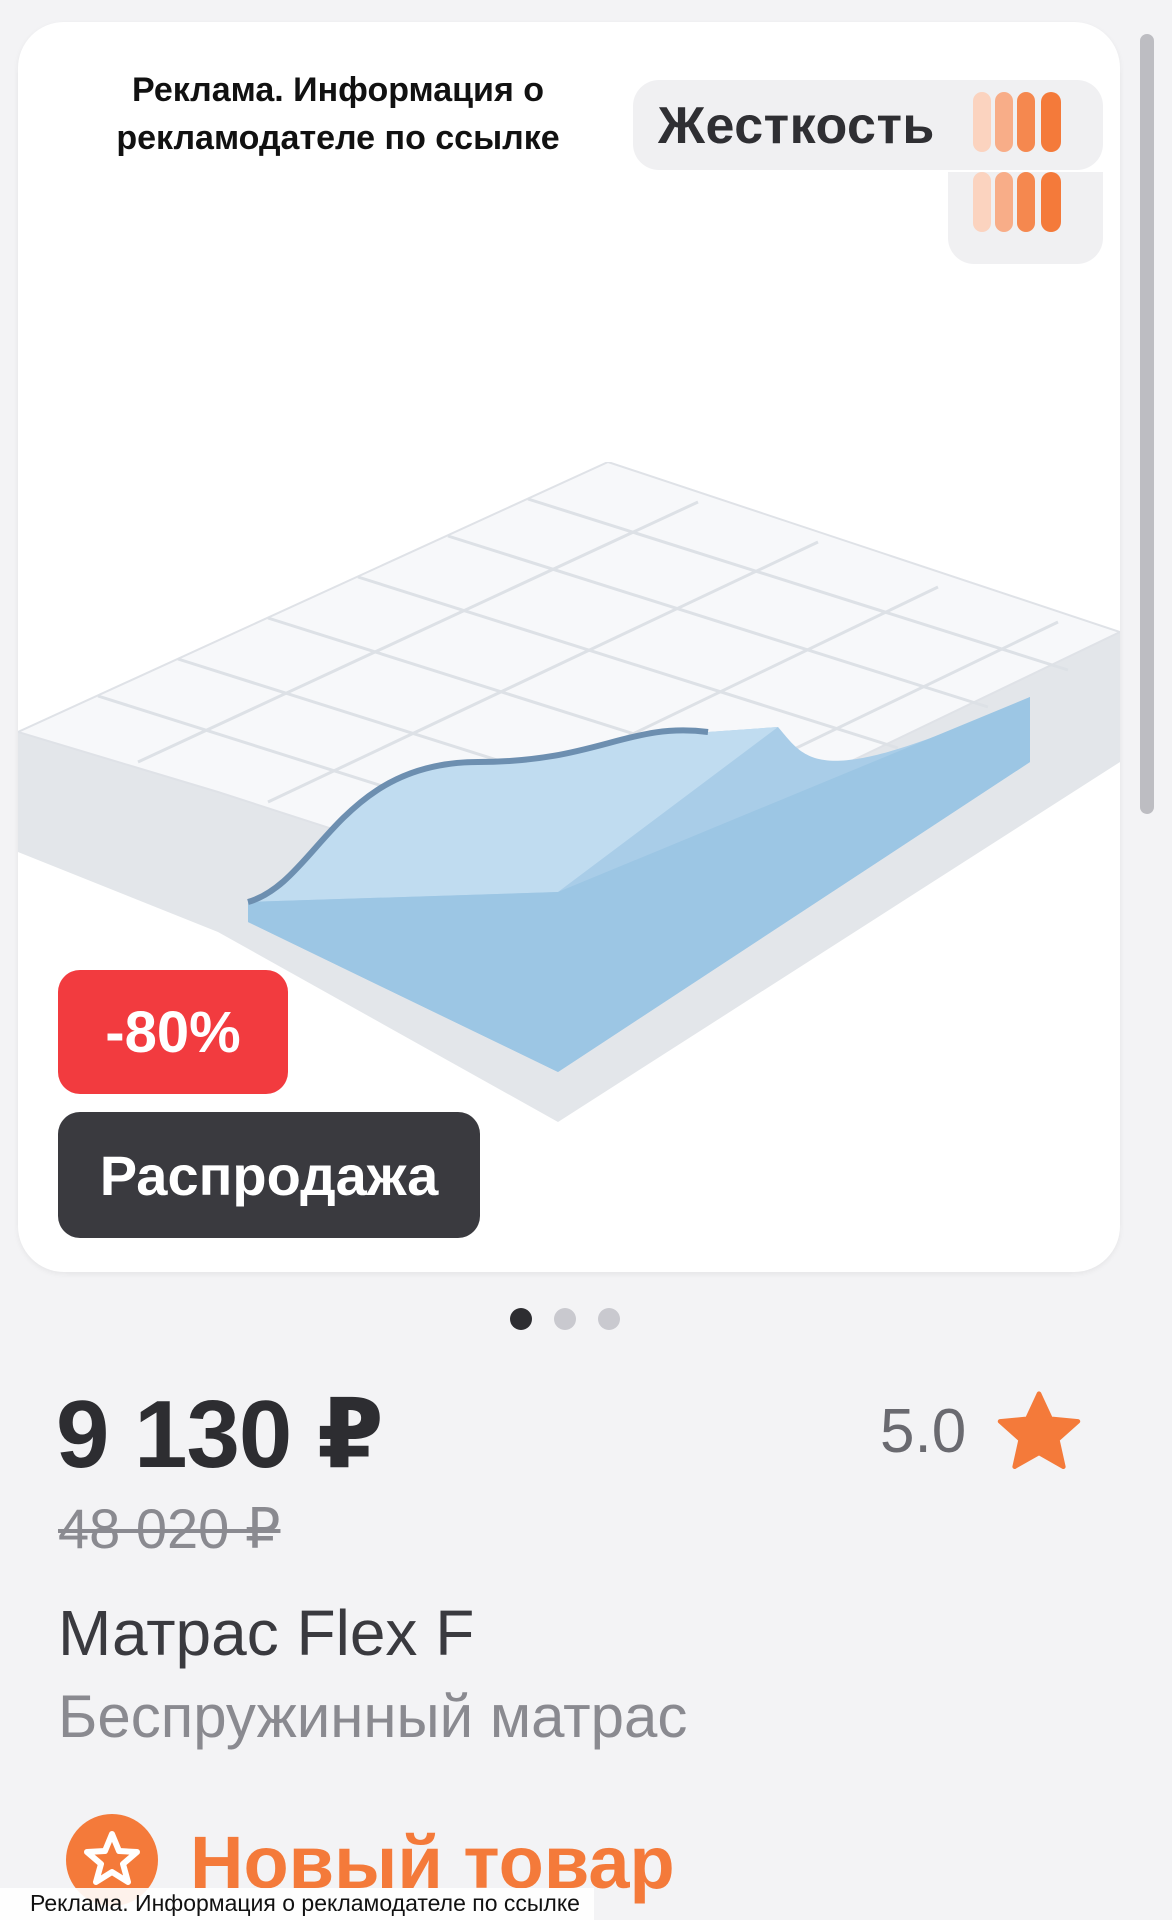  What do you see at coordinates (923, 1431) in the screenshot?
I see `rating-value: 5.0` at bounding box center [923, 1431].